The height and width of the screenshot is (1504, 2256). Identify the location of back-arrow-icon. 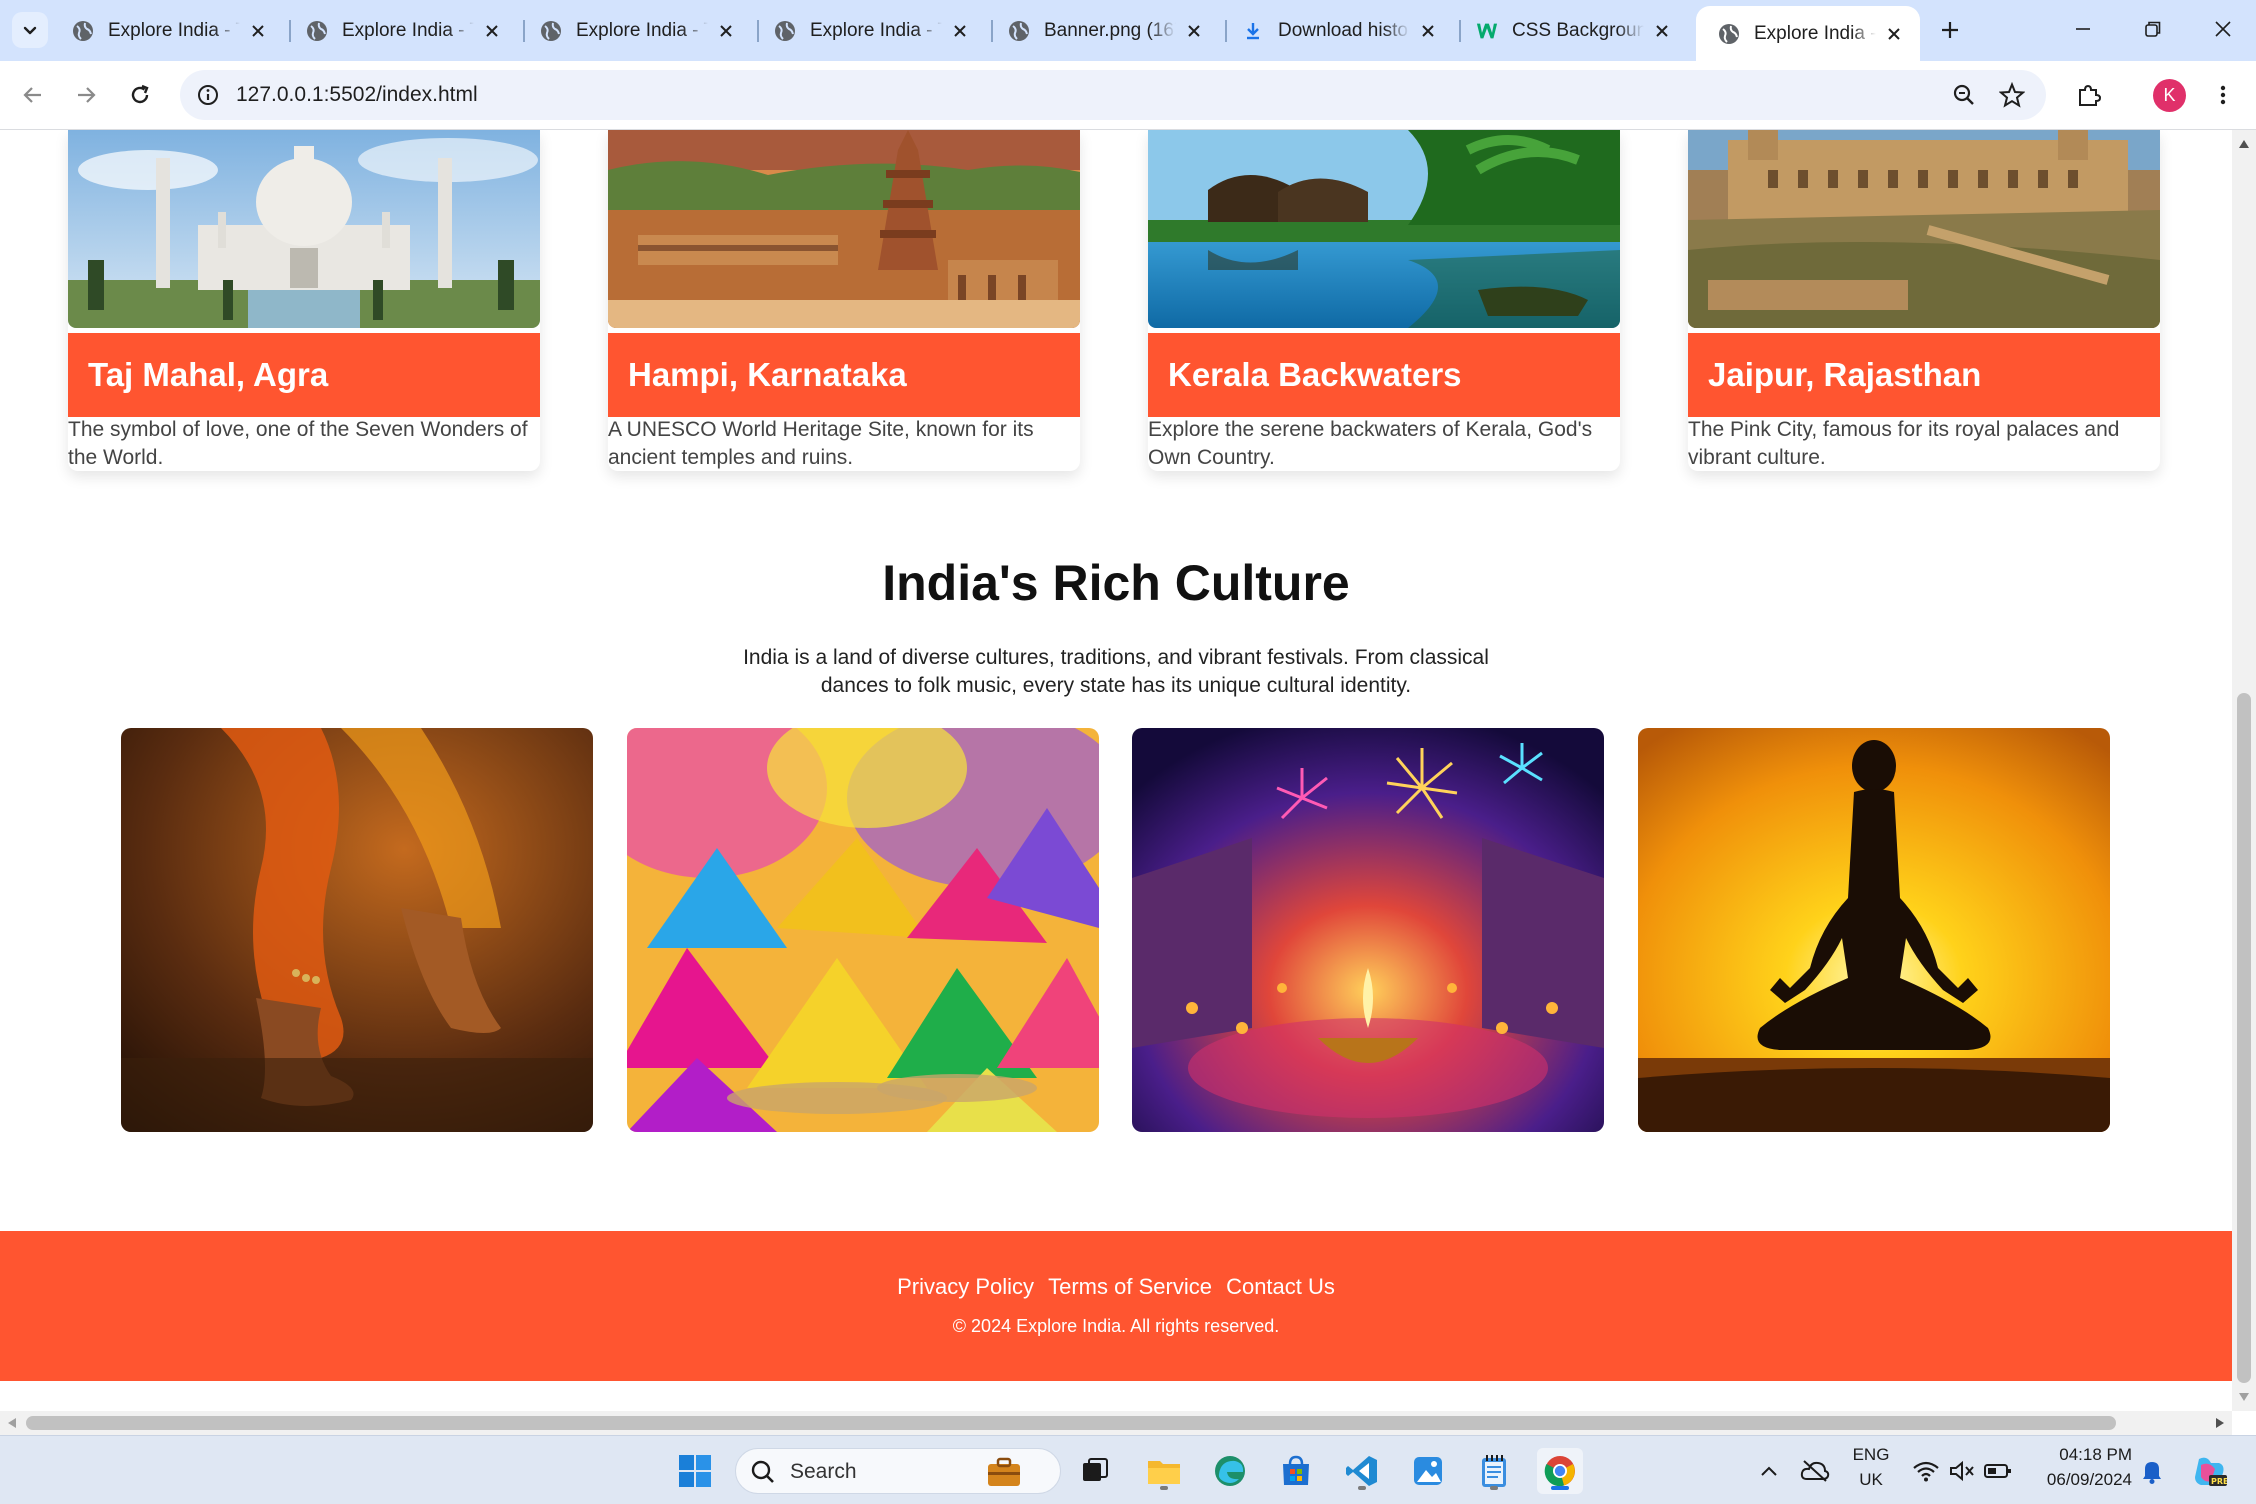
(33, 95).